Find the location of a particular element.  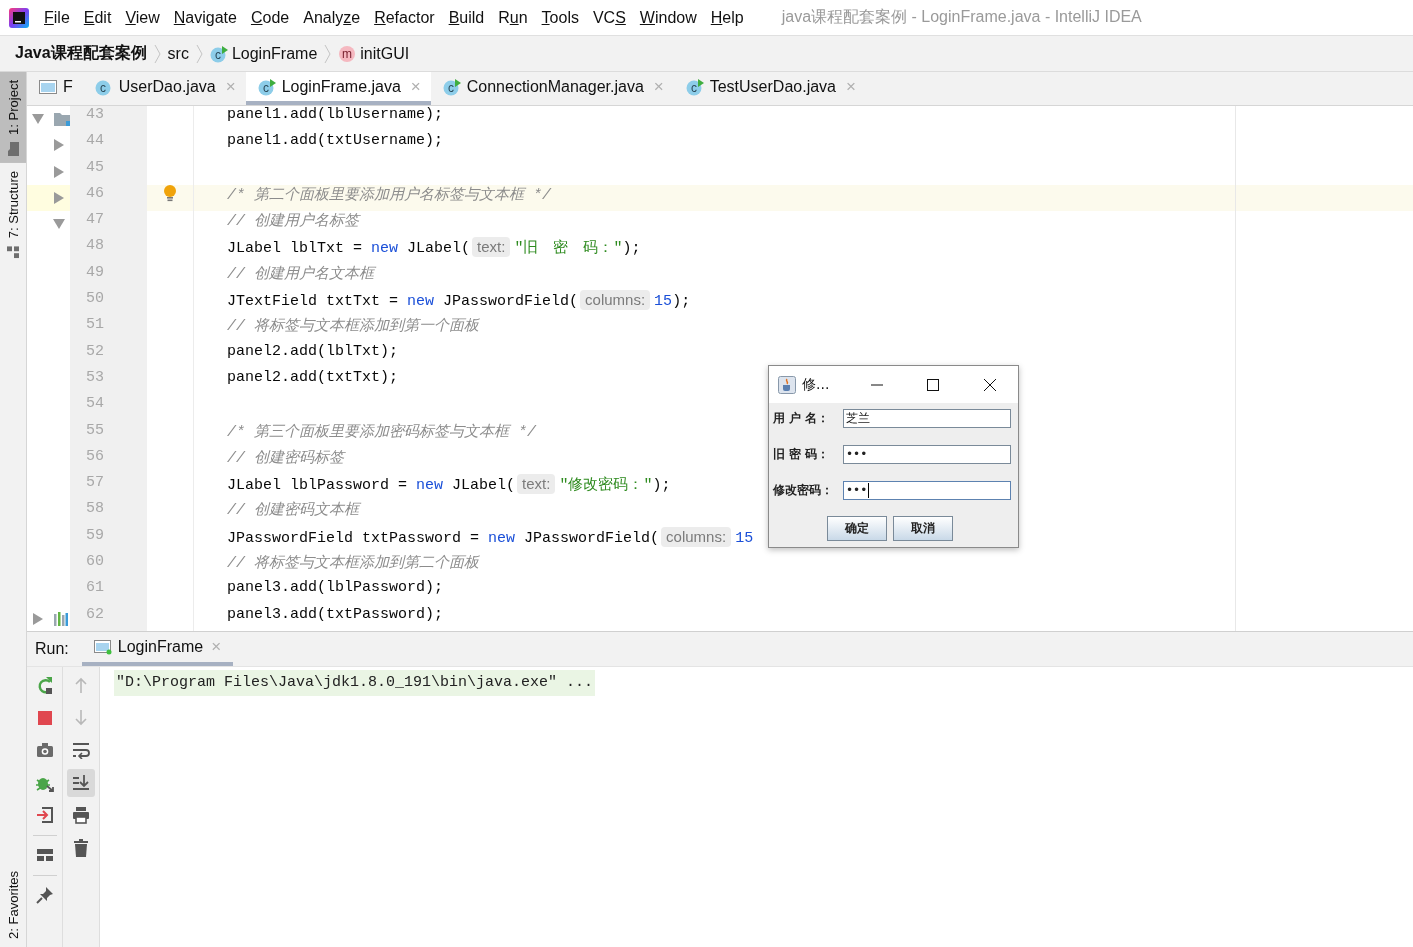

menu-item: Refactor is located at coordinates (404, 17).